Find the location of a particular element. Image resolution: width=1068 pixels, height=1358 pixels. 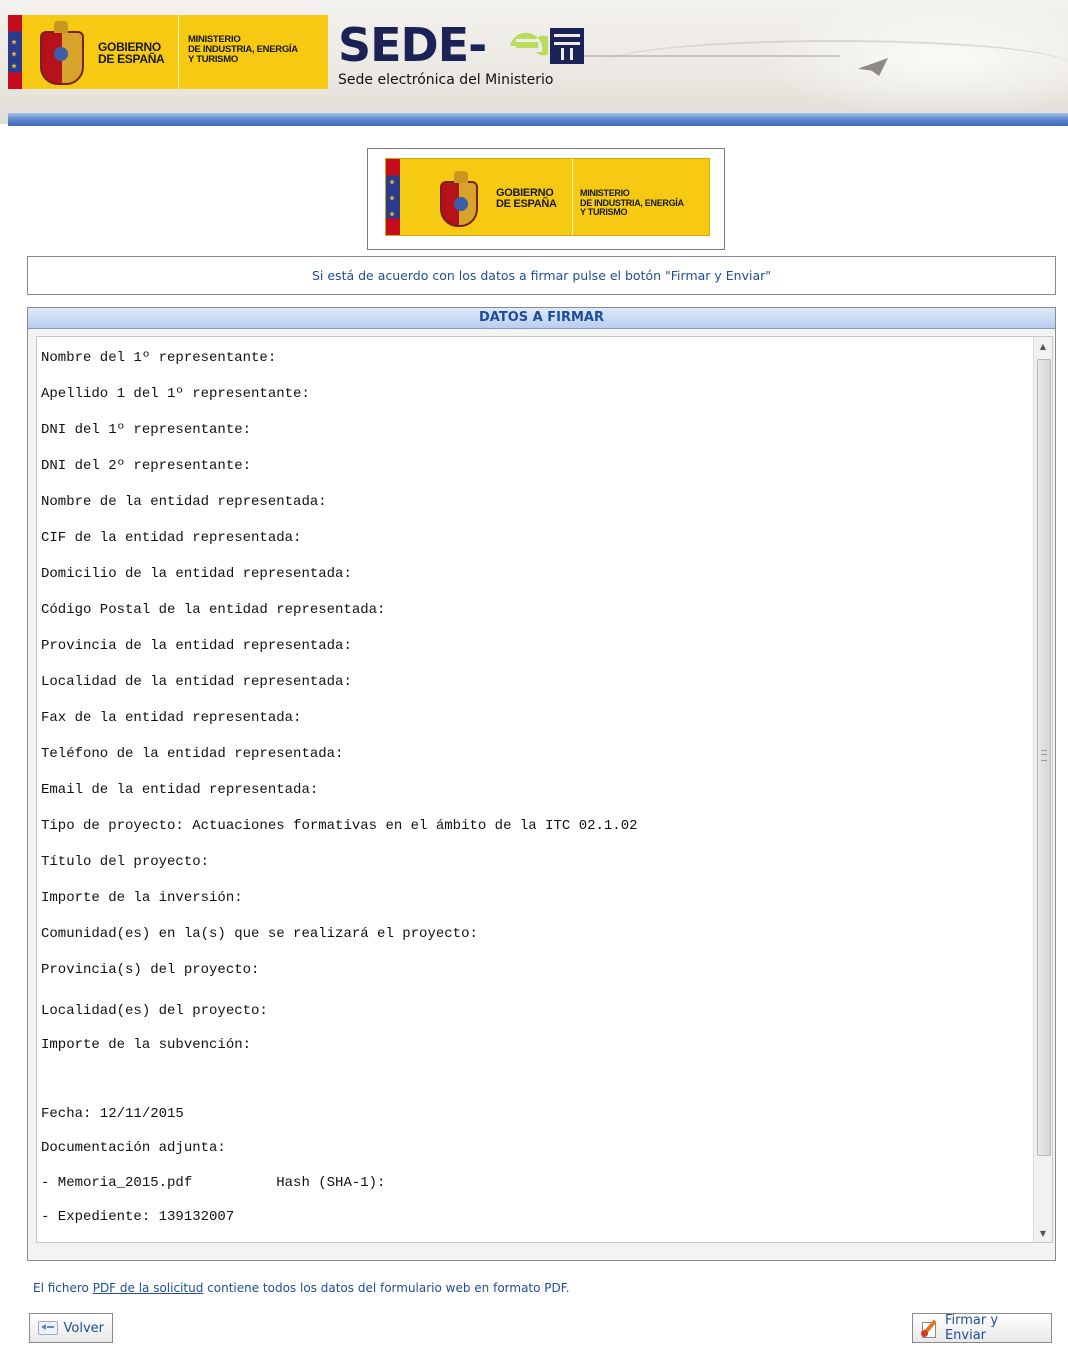

data-line: Nombre de la entidad representada: is located at coordinates (184, 502).